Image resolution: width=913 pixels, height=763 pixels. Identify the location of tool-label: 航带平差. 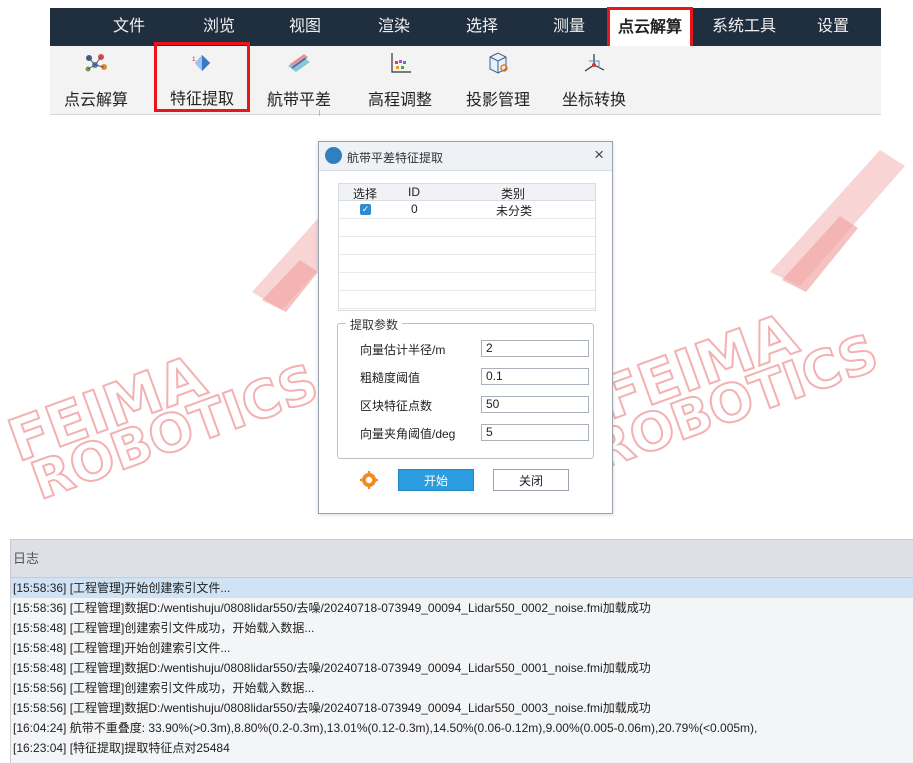
(298, 100).